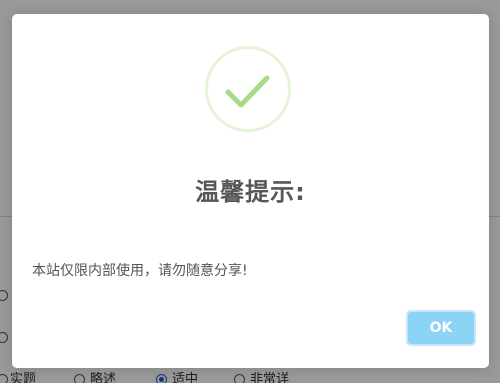  Describe the element at coordinates (140, 271) in the screenshot. I see `dialog-message: 本站仅限内部使用，请勿随意分享!` at that location.